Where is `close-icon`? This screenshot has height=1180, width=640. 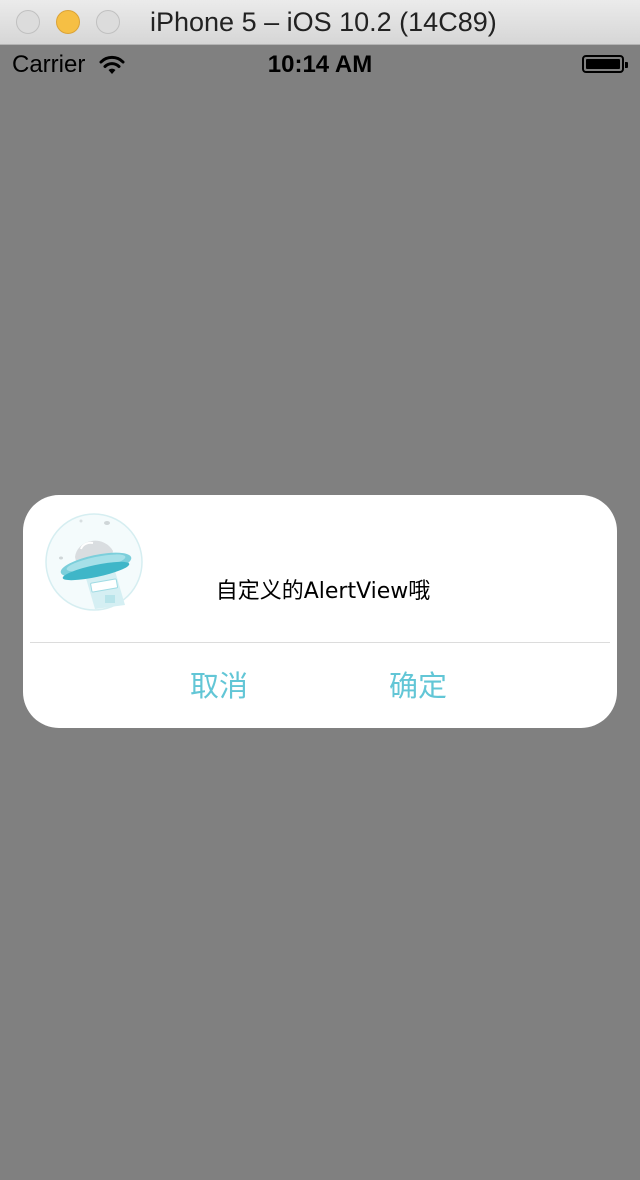
close-icon is located at coordinates (28, 22).